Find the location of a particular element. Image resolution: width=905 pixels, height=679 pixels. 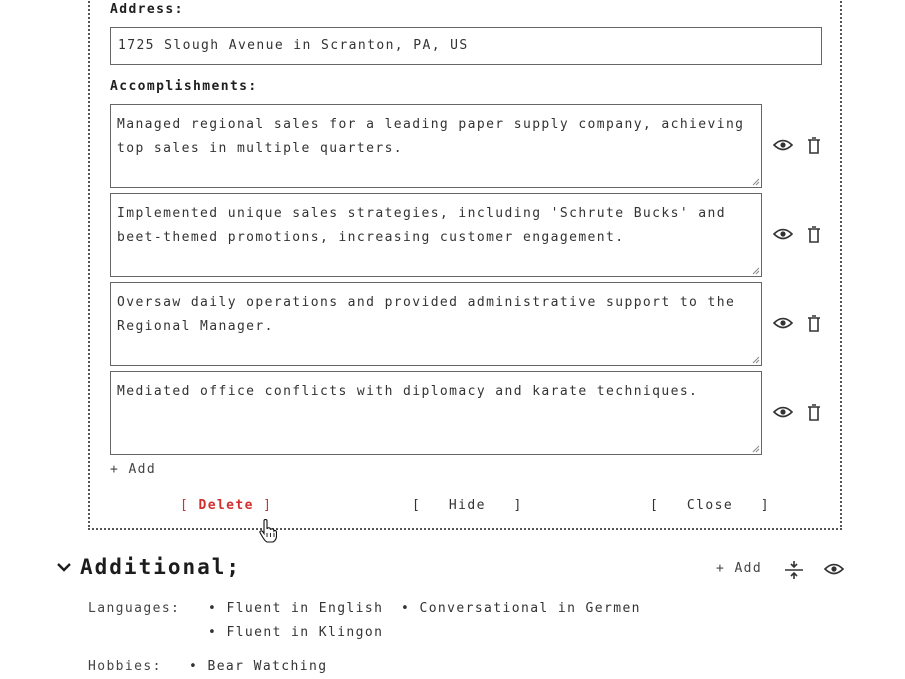

hobby-item: • Bear Watching is located at coordinates (258, 666).